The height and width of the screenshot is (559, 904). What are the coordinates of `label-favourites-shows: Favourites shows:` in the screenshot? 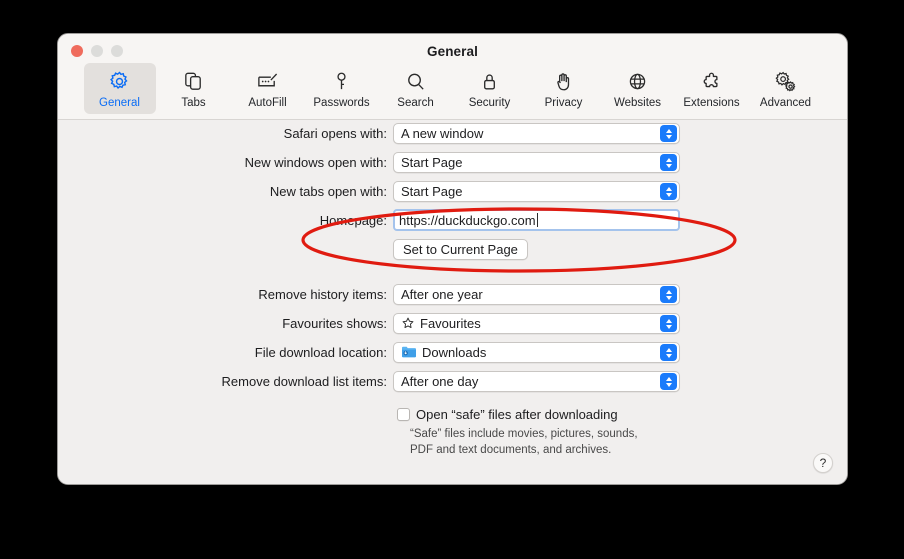 It's located at (334, 323).